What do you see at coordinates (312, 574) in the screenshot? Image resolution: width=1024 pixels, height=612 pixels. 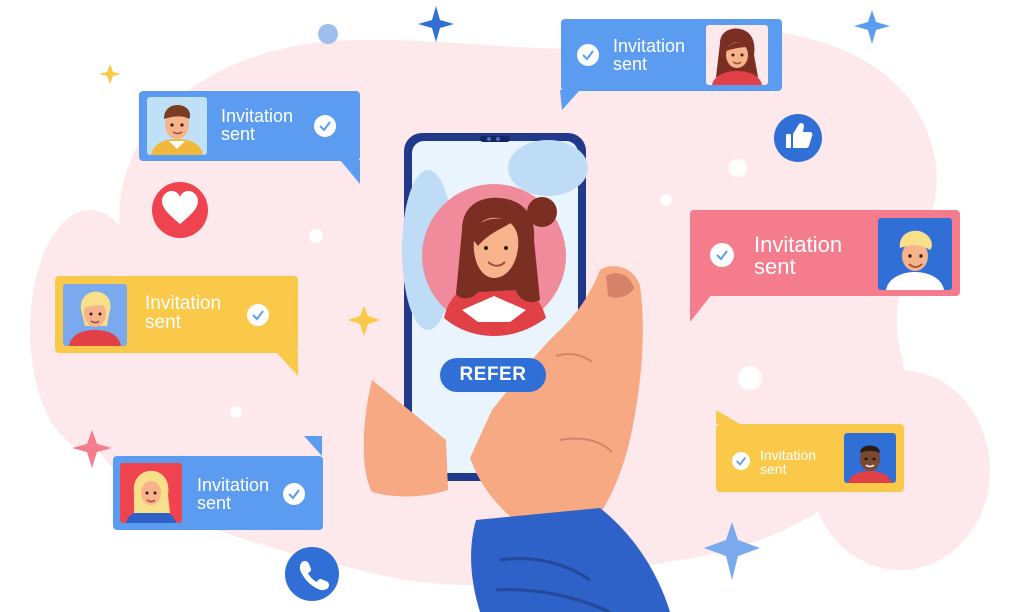 I see `phone-call-icon` at bounding box center [312, 574].